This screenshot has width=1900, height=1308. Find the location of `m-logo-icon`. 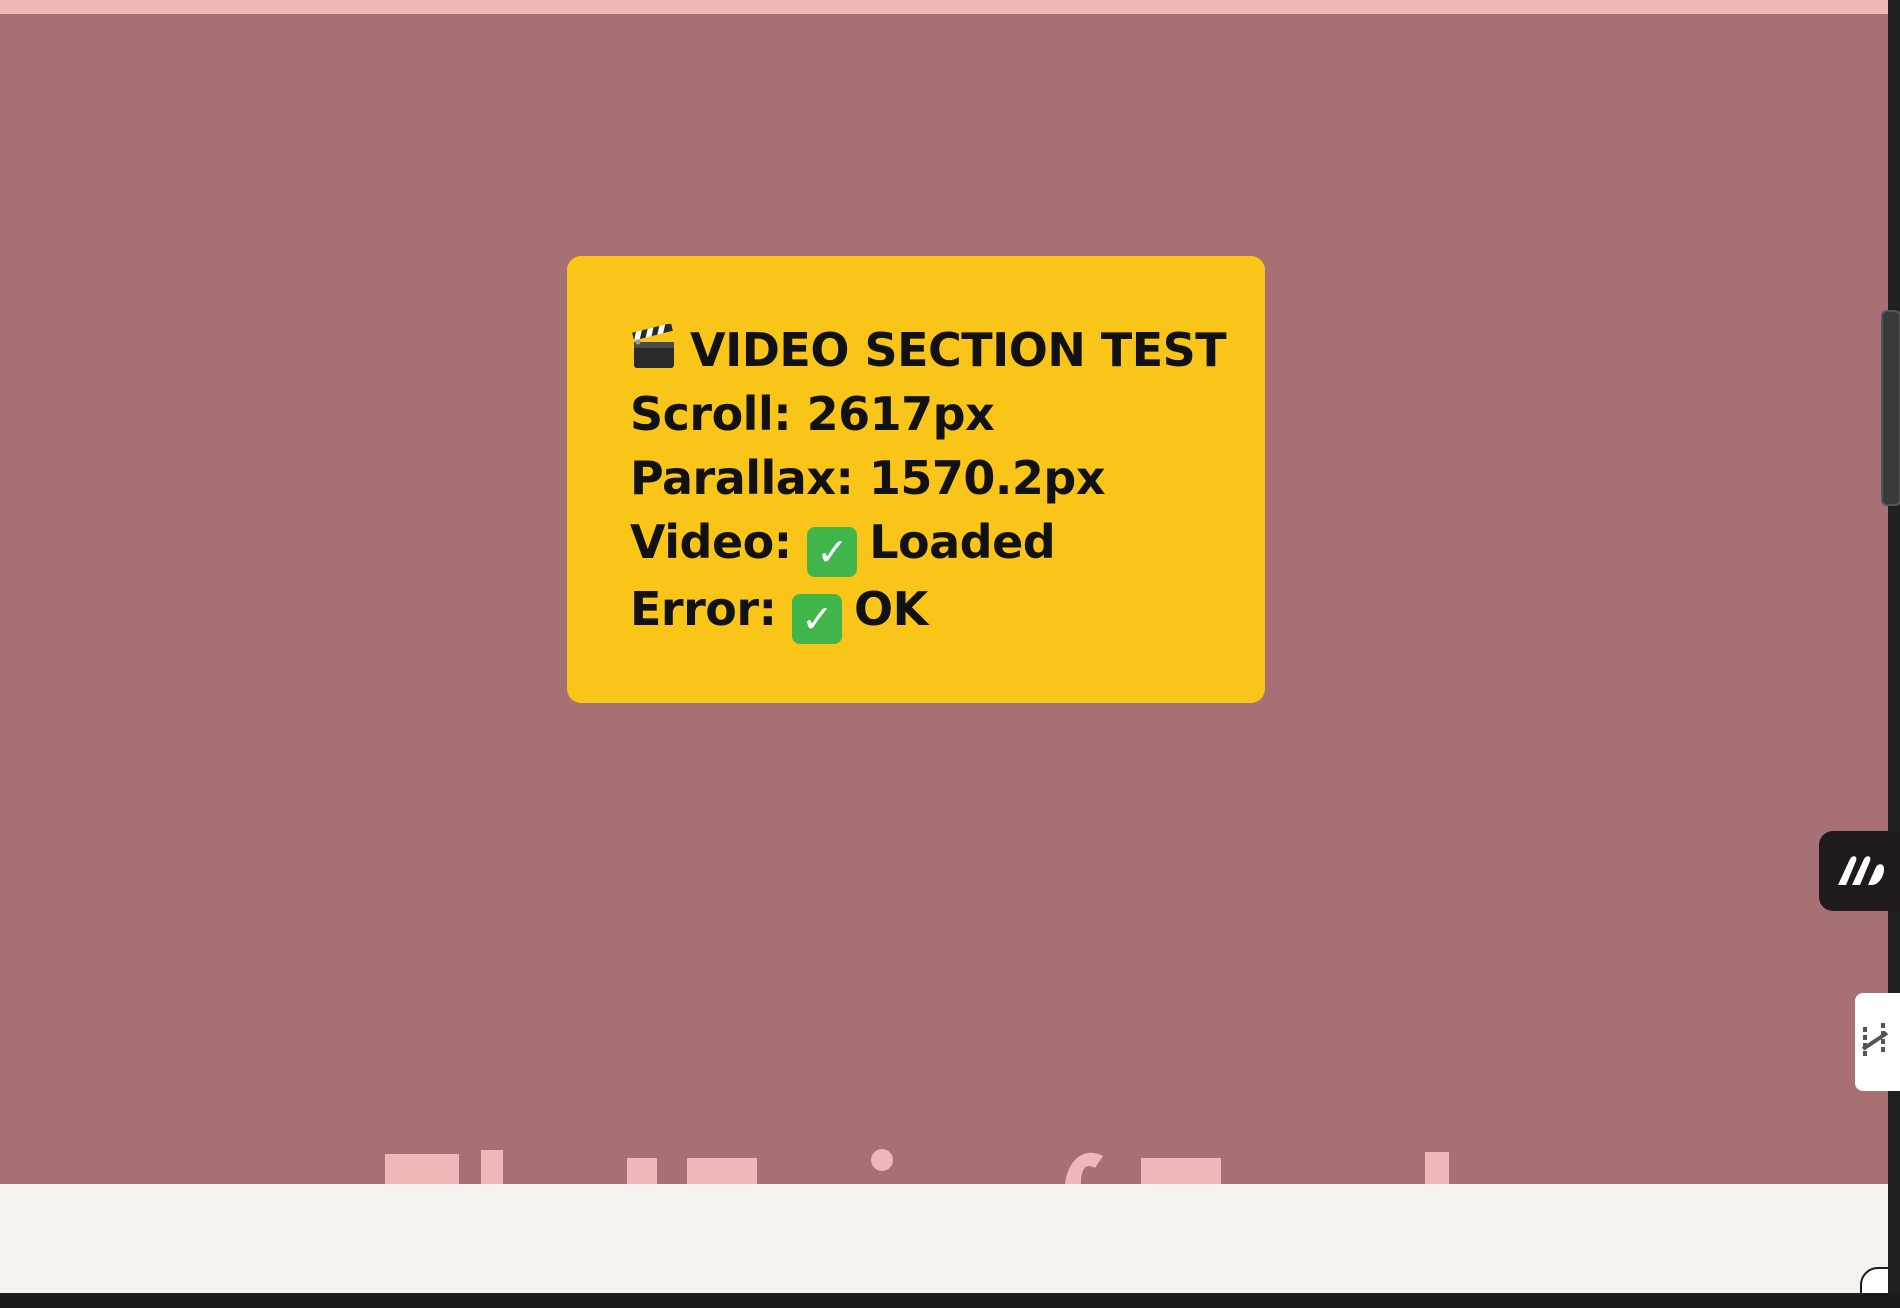

m-logo-icon is located at coordinates (1861, 870).